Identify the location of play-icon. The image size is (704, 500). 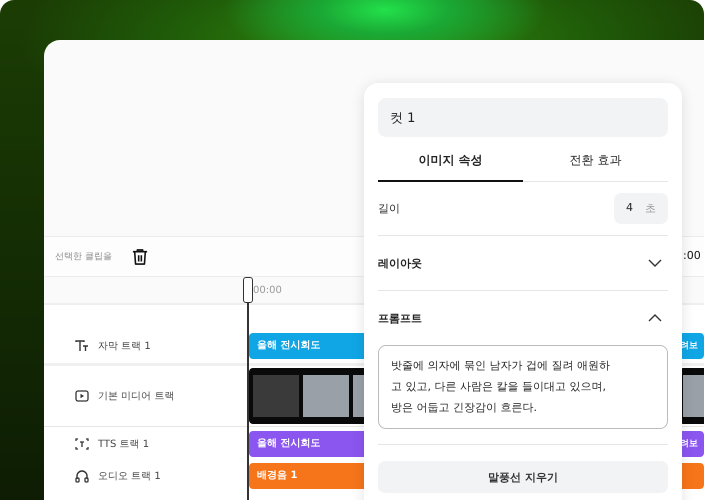
(82, 396).